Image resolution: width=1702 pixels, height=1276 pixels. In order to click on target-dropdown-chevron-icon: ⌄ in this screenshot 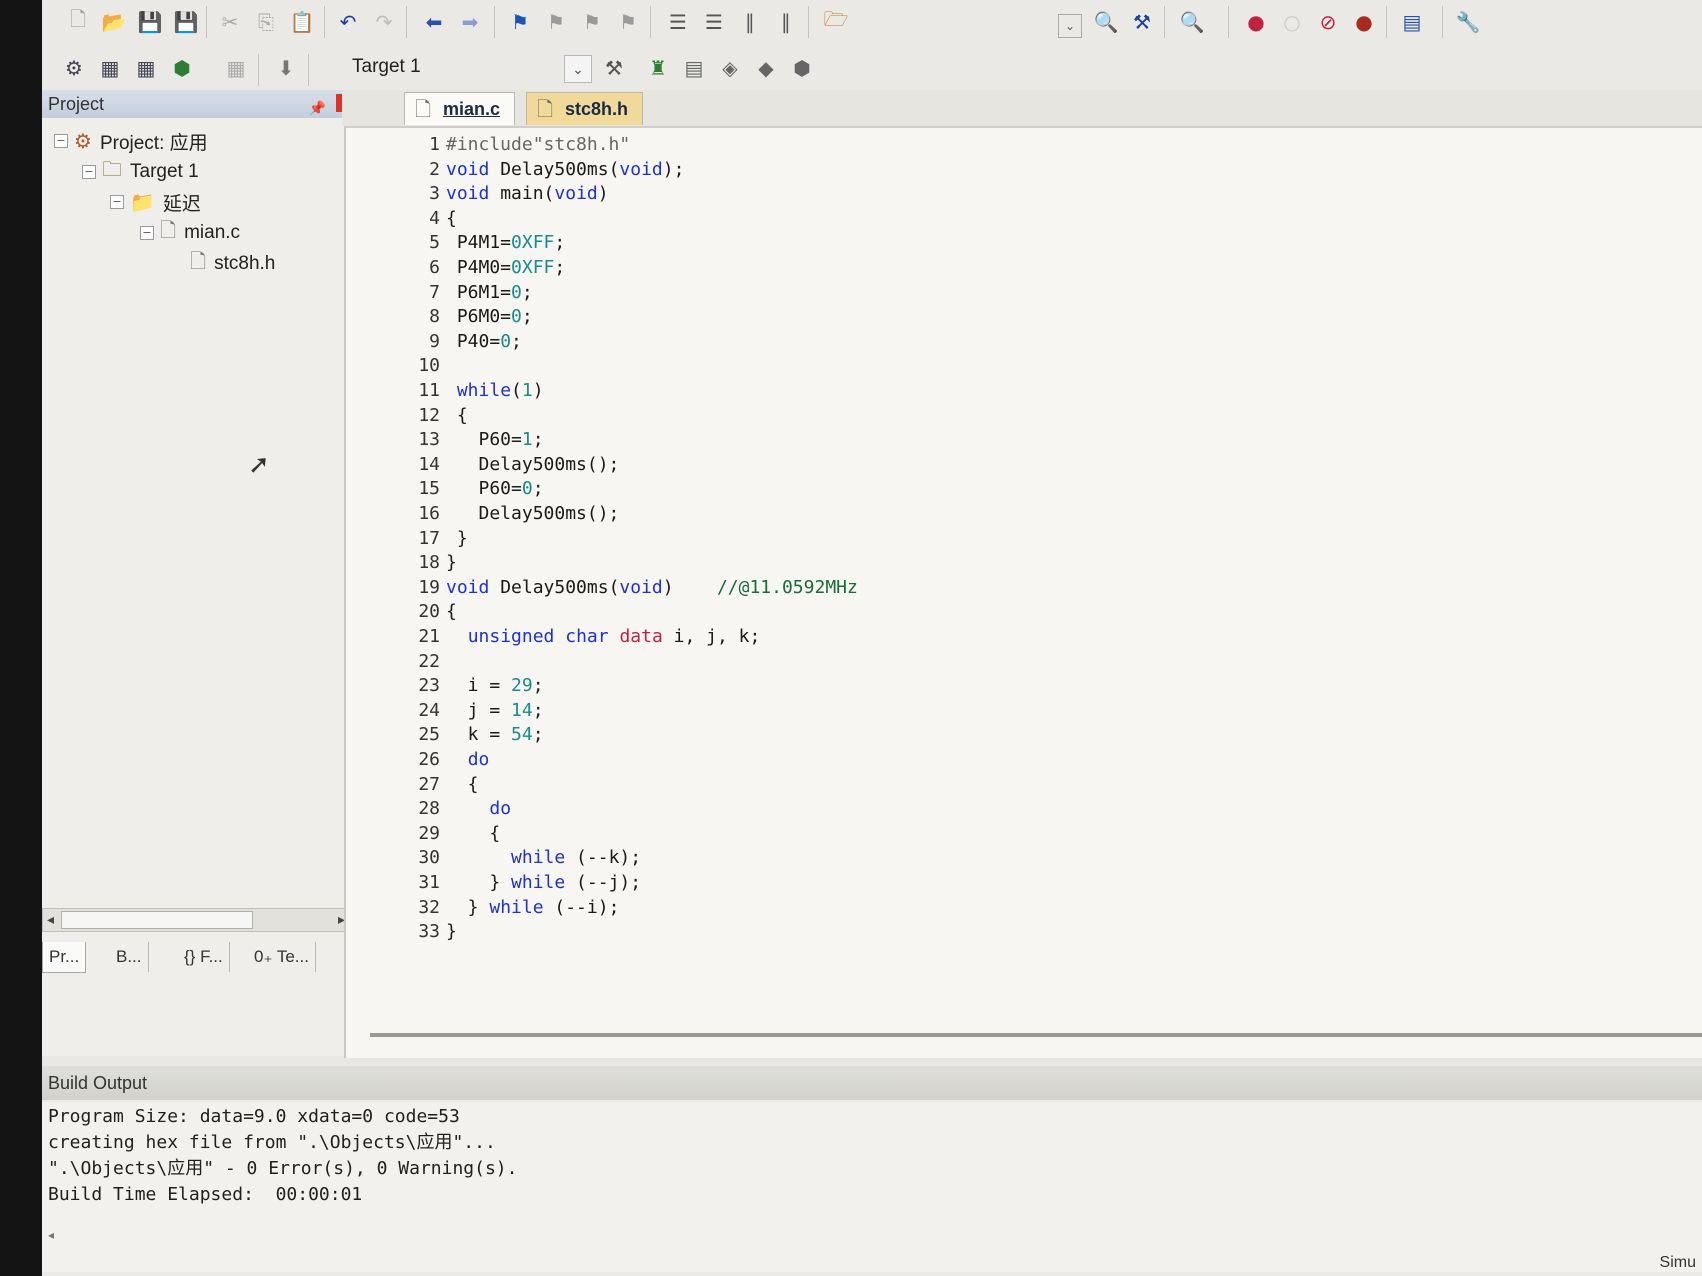, I will do `click(578, 69)`.